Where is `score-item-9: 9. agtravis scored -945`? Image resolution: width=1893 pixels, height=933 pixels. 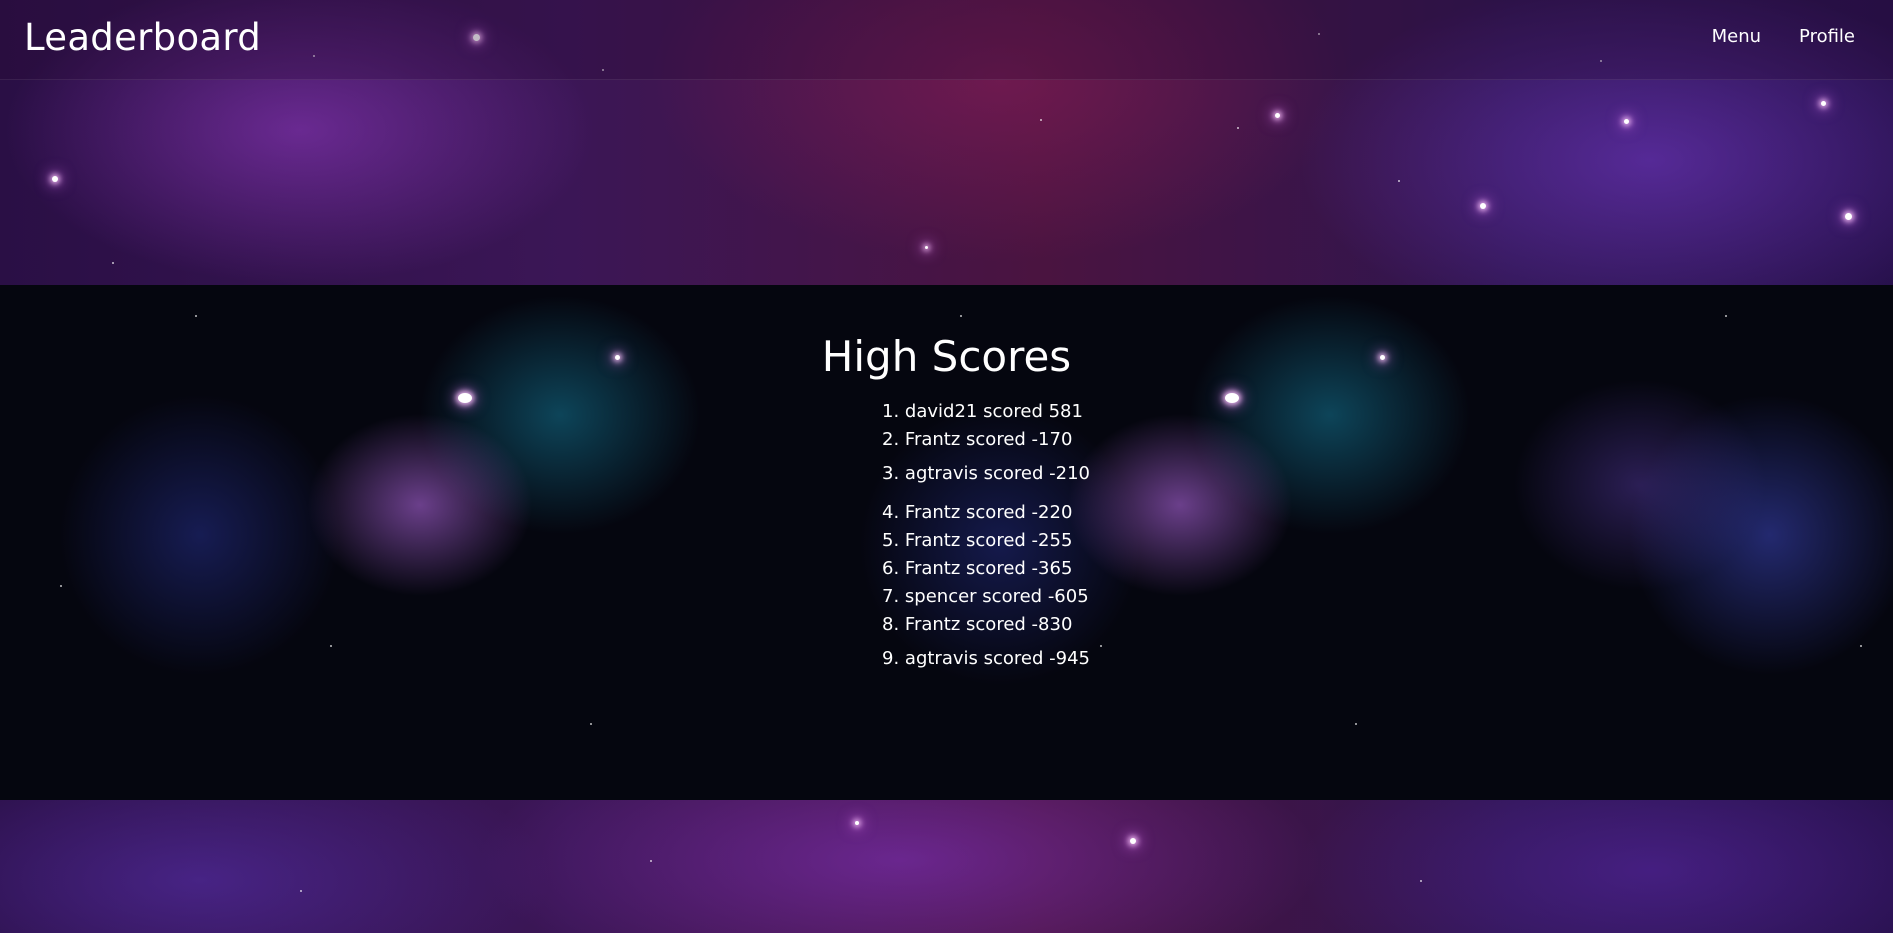 score-item-9: 9. agtravis scored -945 is located at coordinates (986, 659).